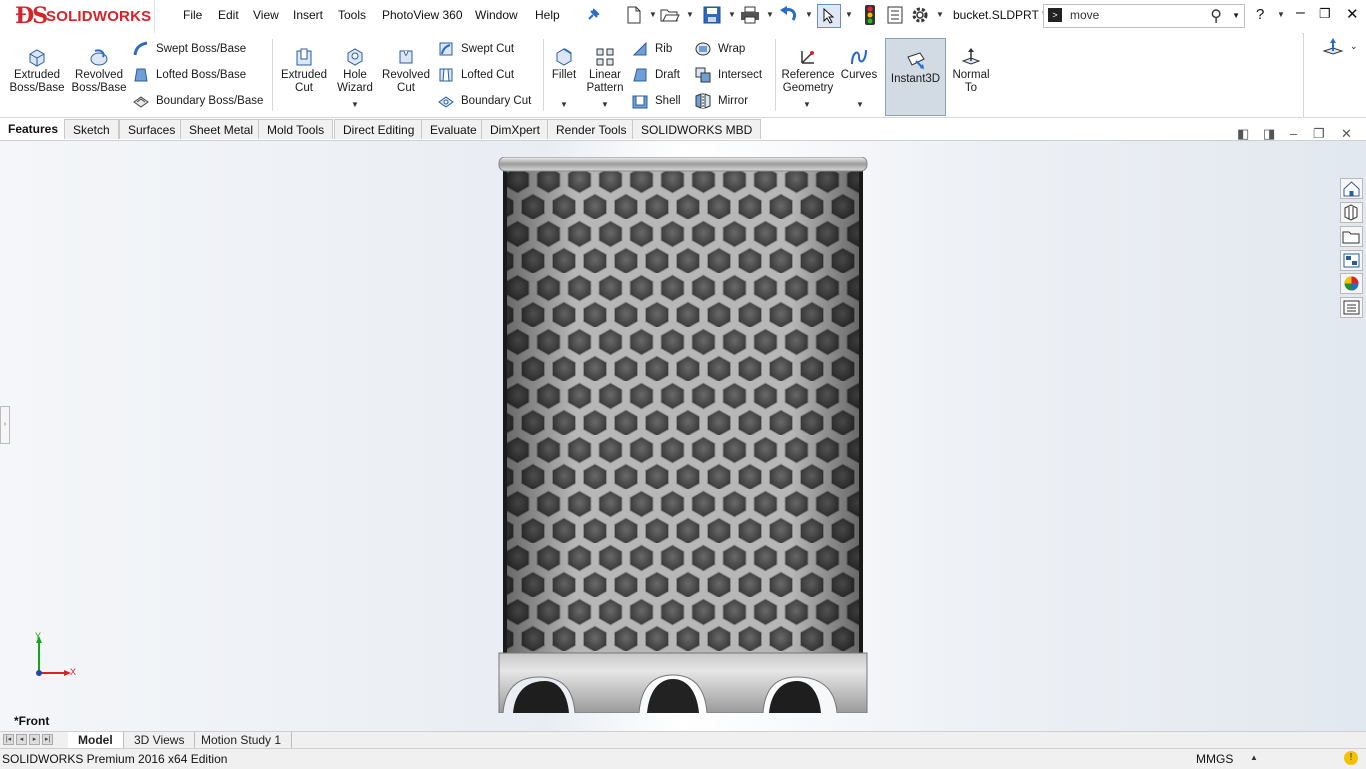 Image resolution: width=1366 pixels, height=769 pixels. I want to click on tab-direct-editing: Direct Editing, so click(379, 129).